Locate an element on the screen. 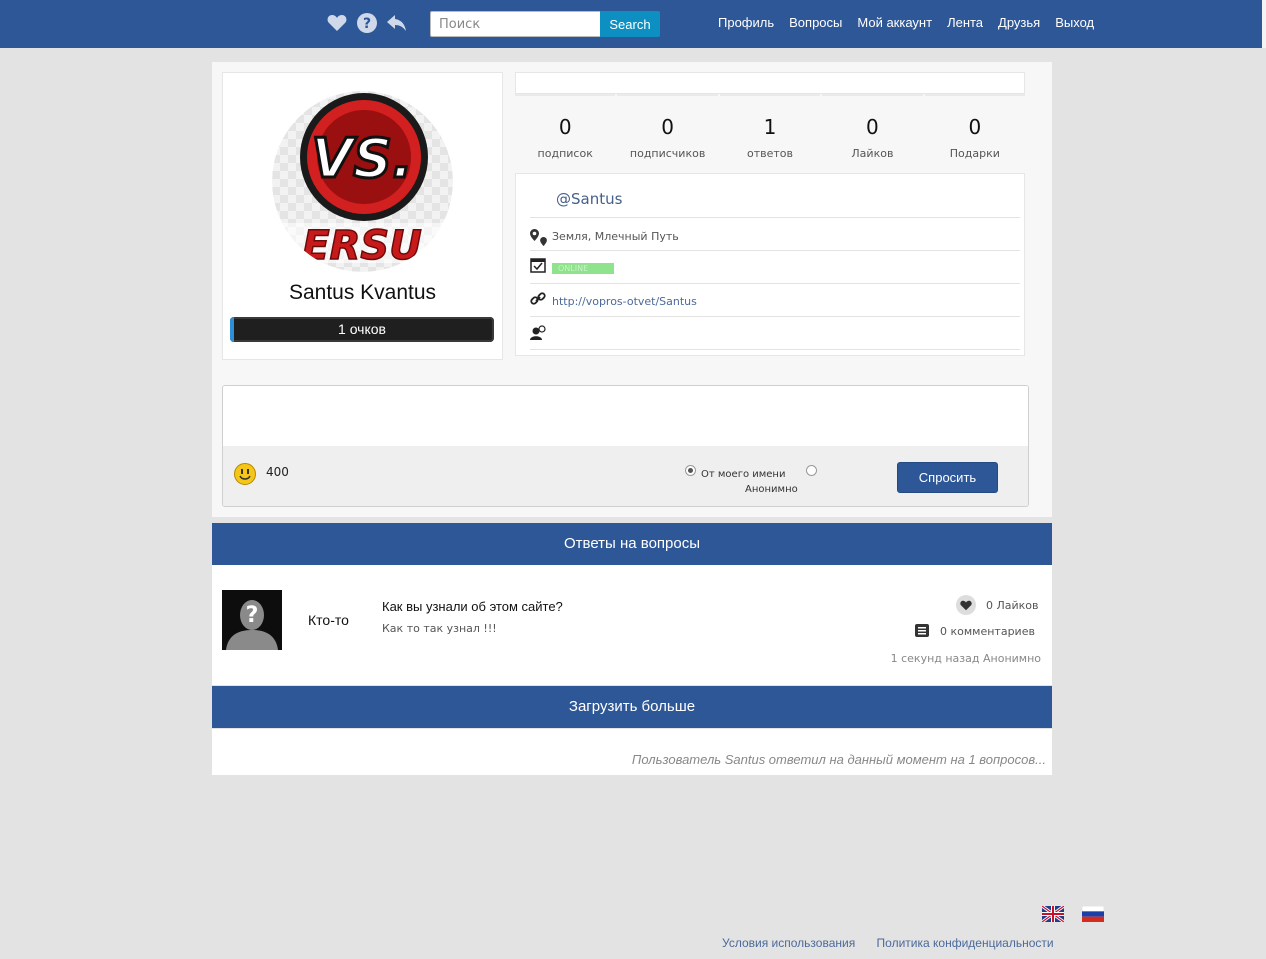 This screenshot has height=959, width=1266. likes-count: 0 Лайков is located at coordinates (1012, 605).